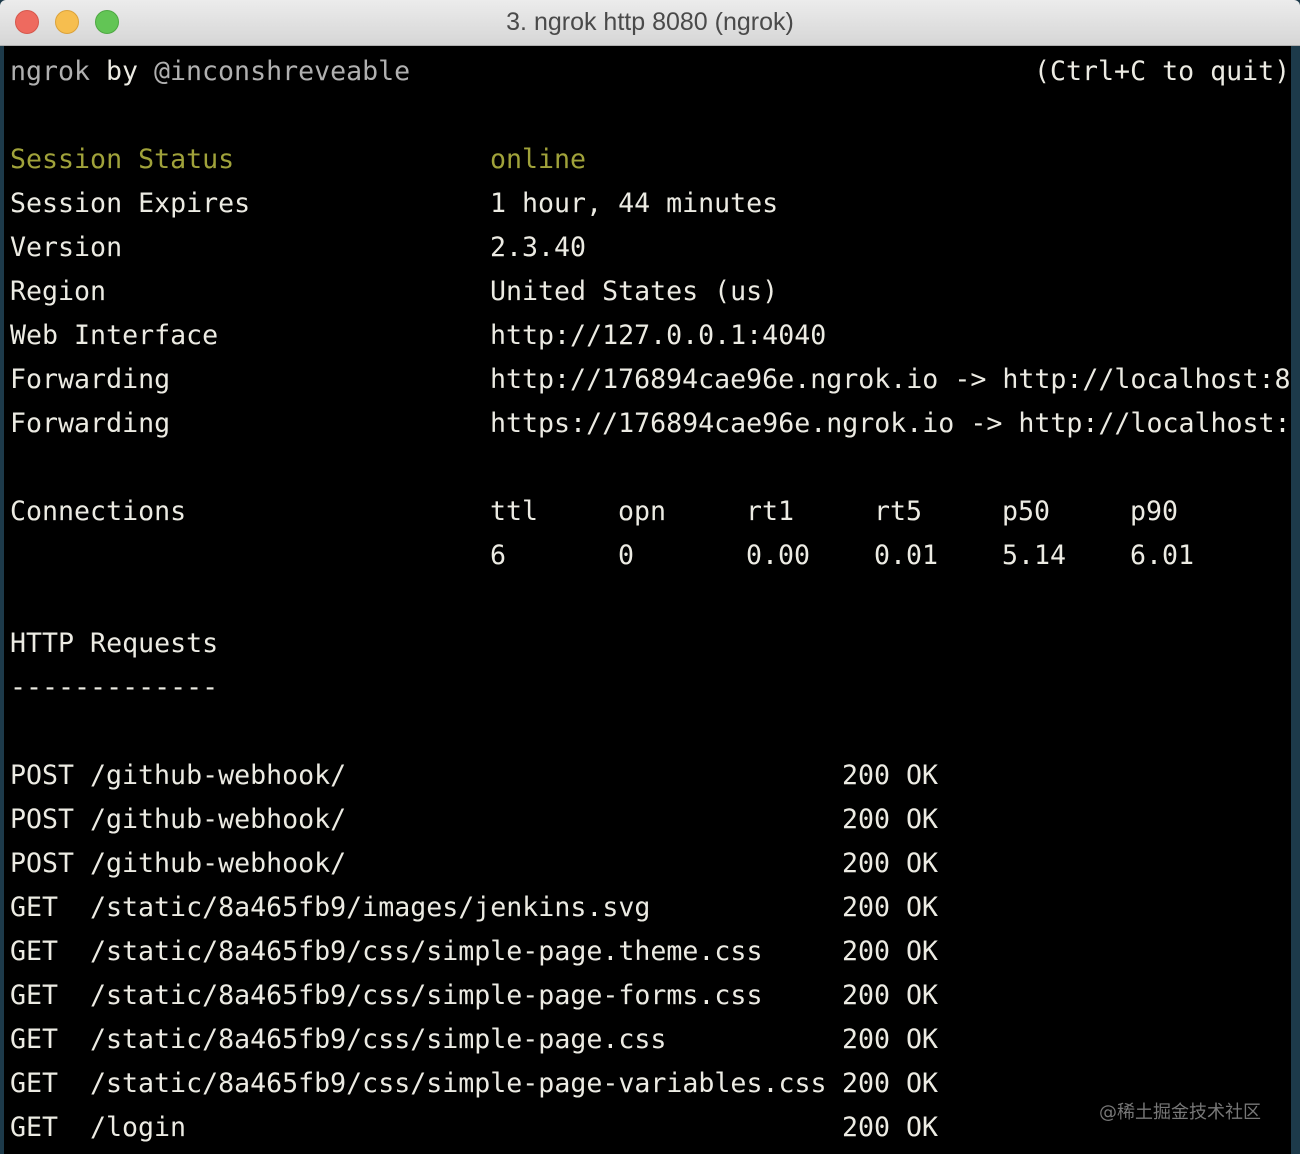  I want to click on http-requests-title: HTTP Requests, so click(114, 643).